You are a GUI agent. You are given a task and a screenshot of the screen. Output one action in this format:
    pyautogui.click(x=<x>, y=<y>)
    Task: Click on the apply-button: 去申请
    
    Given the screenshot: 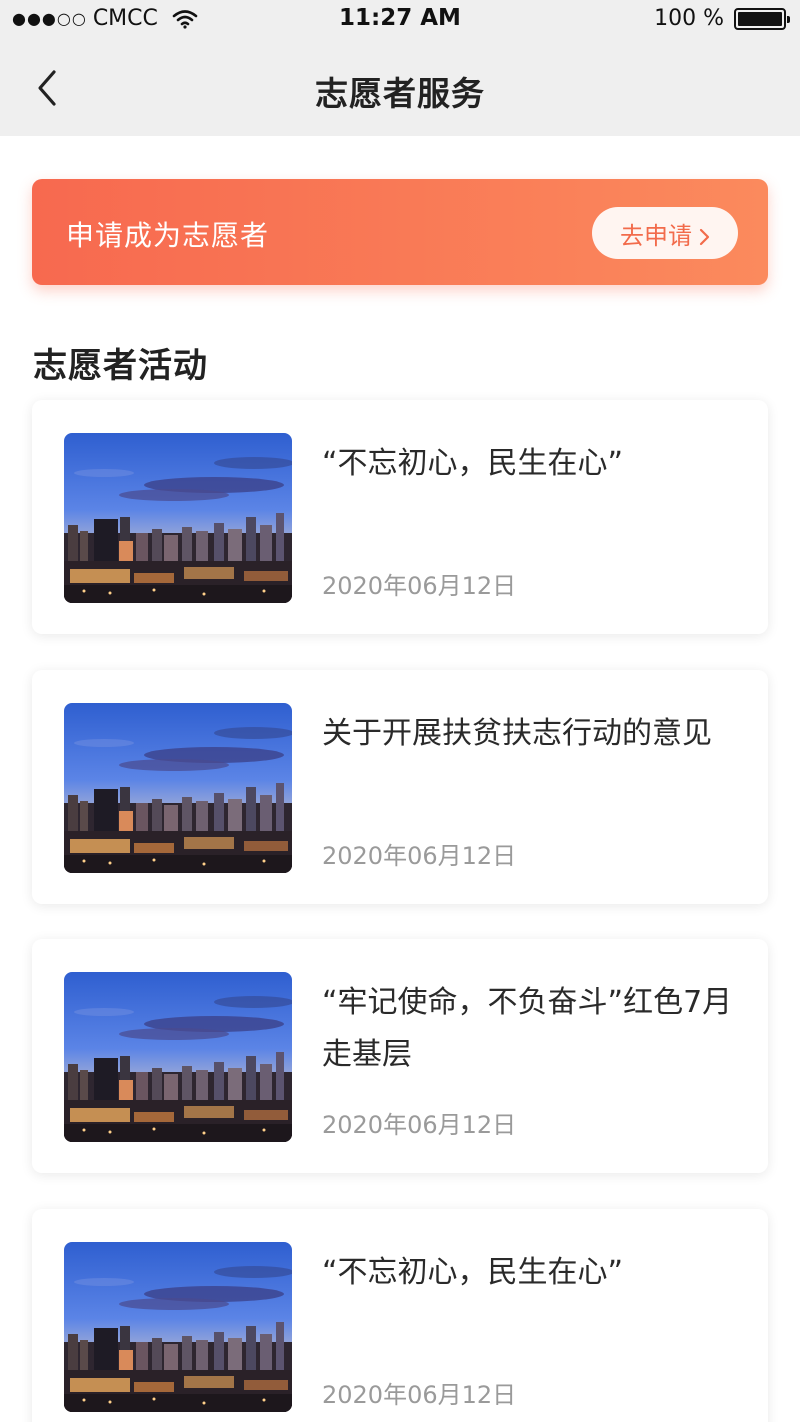 What is the action you would take?
    pyautogui.click(x=665, y=233)
    